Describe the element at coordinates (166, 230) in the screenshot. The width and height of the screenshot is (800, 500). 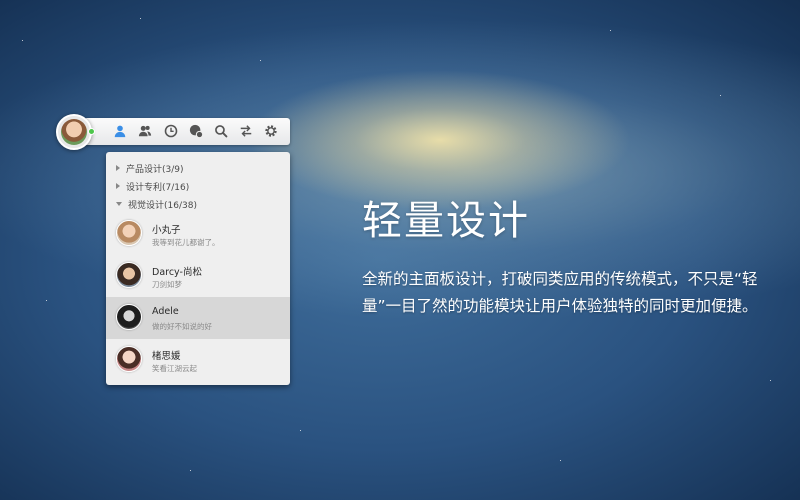
I see `contact-name: 小丸子` at that location.